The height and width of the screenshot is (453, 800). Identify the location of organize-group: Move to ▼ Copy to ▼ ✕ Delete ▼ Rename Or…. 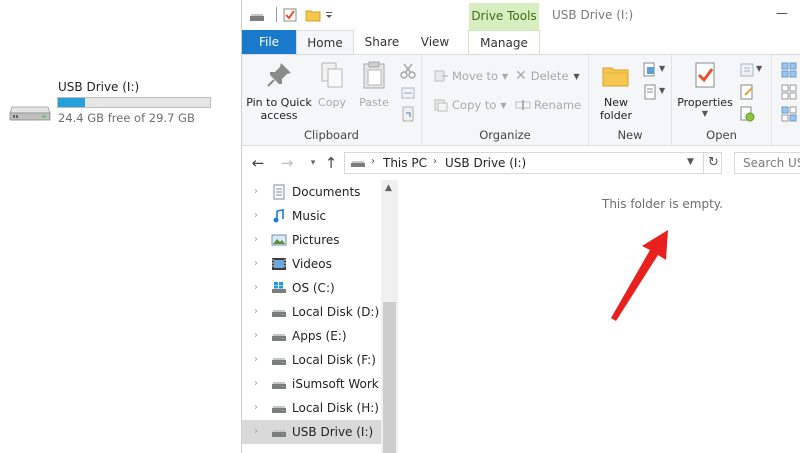
(505, 100).